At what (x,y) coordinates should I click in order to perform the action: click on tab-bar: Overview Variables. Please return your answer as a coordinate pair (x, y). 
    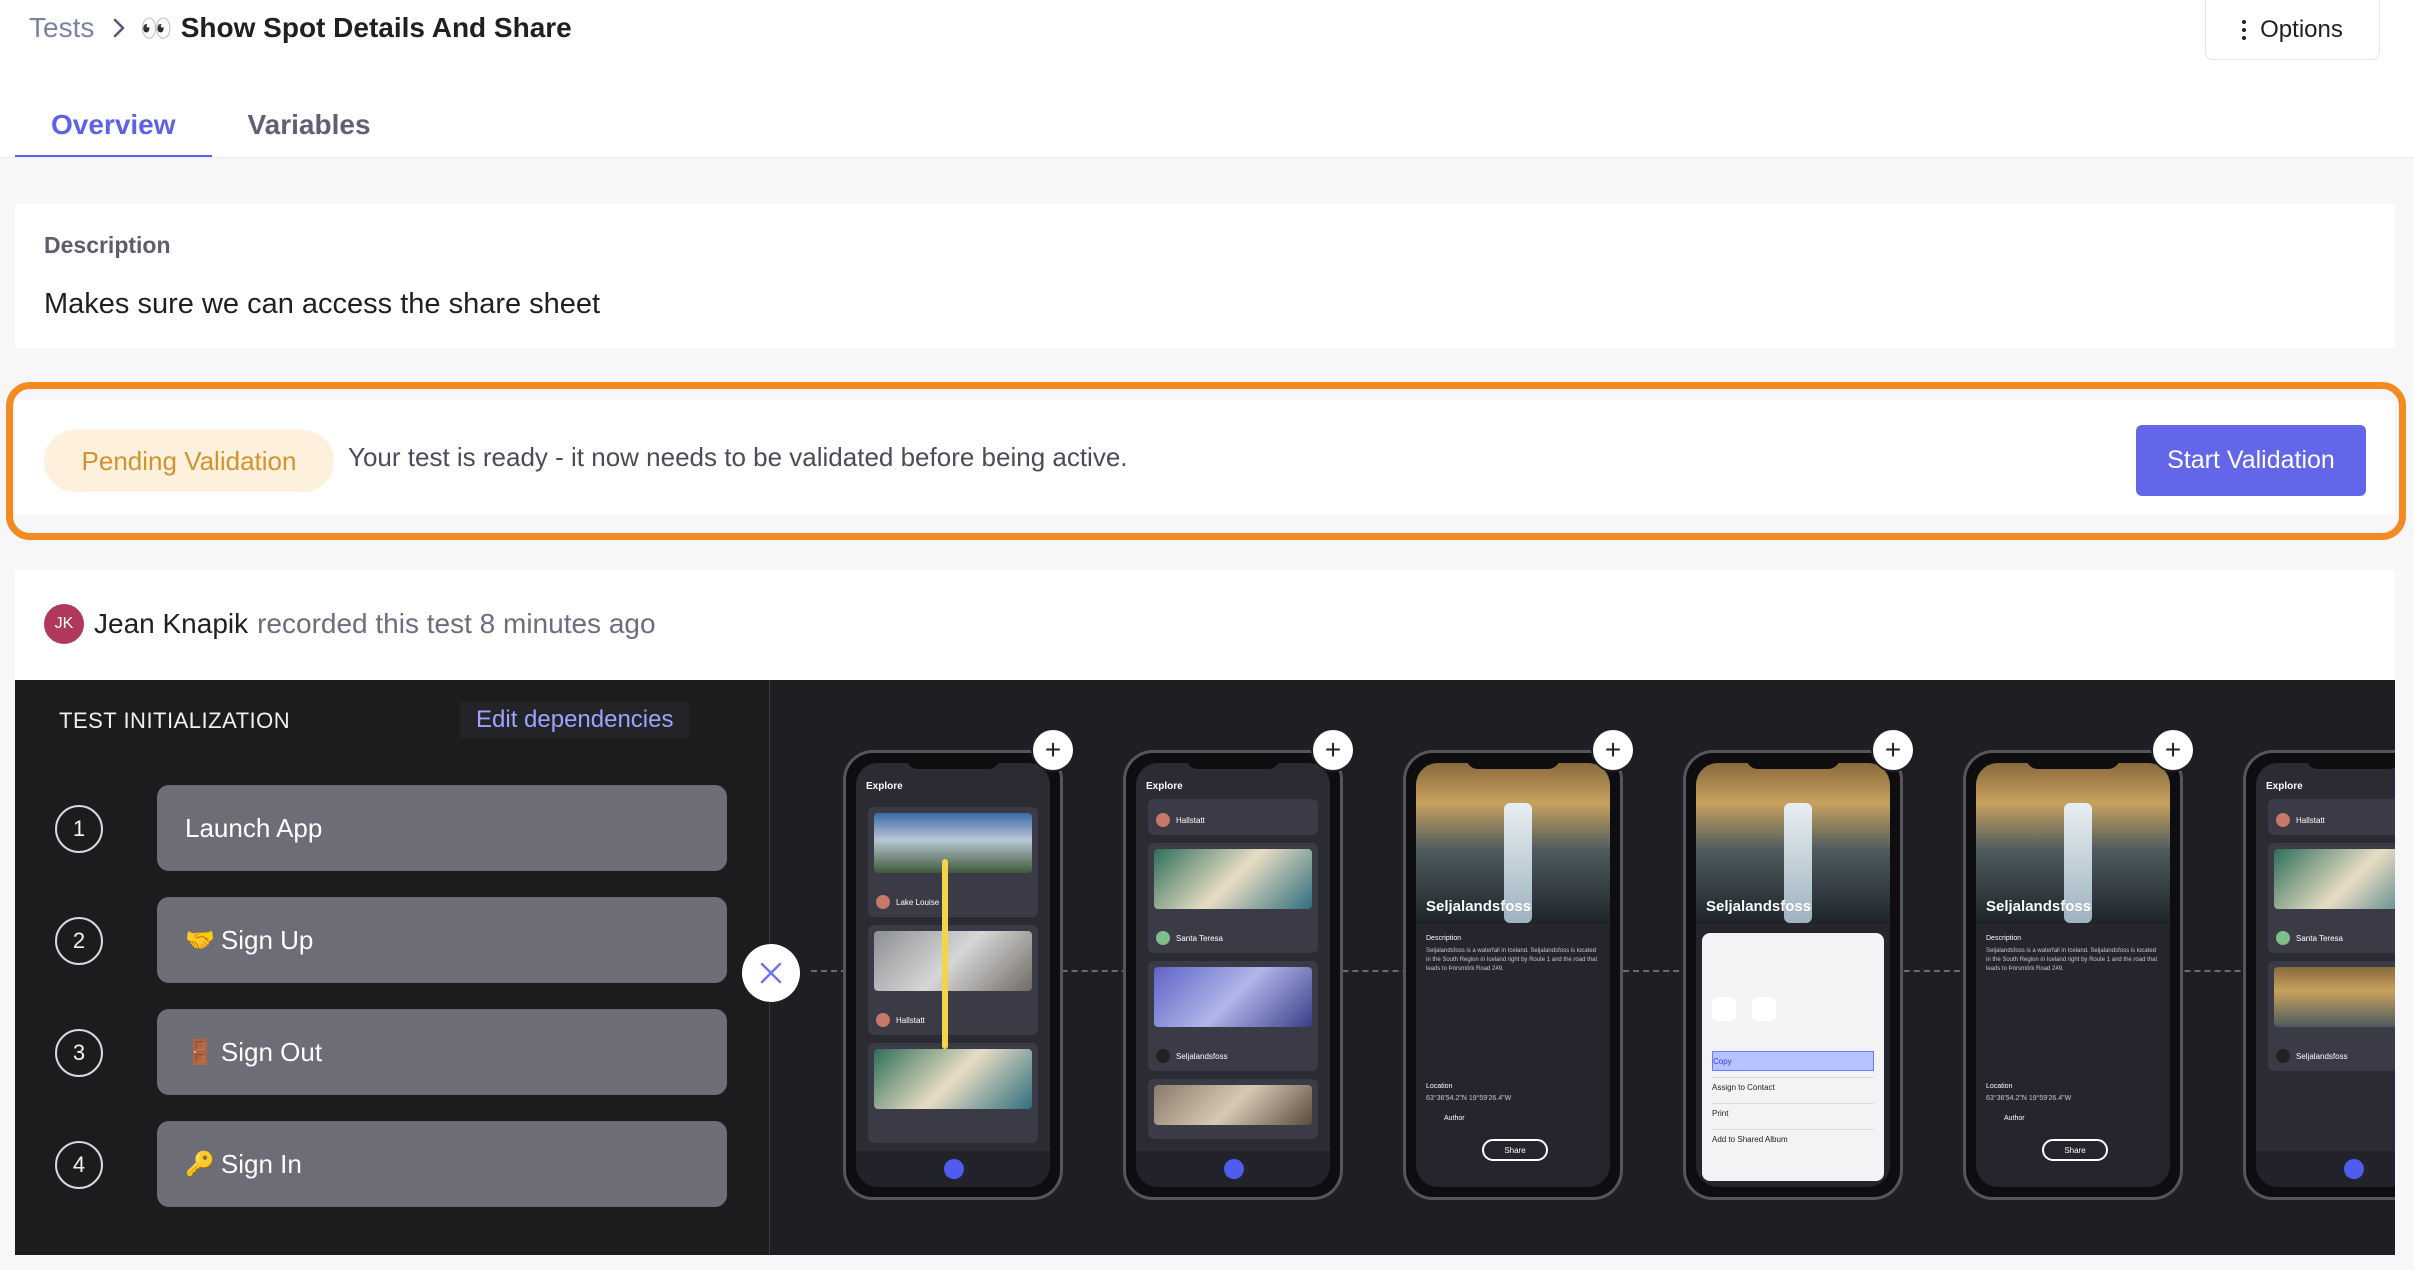
    Looking at the image, I should click on (211, 125).